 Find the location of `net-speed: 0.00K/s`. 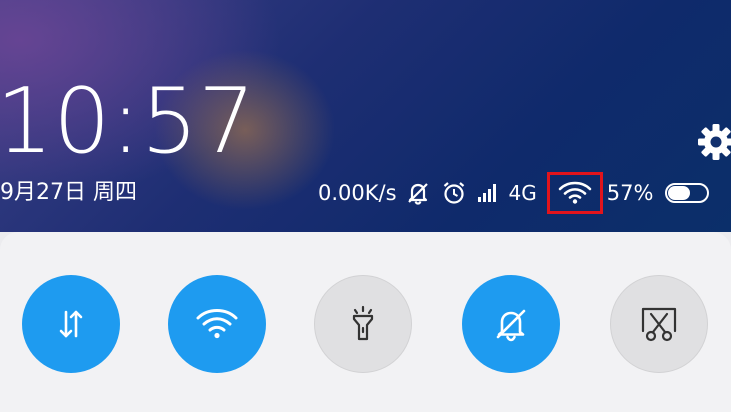

net-speed: 0.00K/s is located at coordinates (357, 193).